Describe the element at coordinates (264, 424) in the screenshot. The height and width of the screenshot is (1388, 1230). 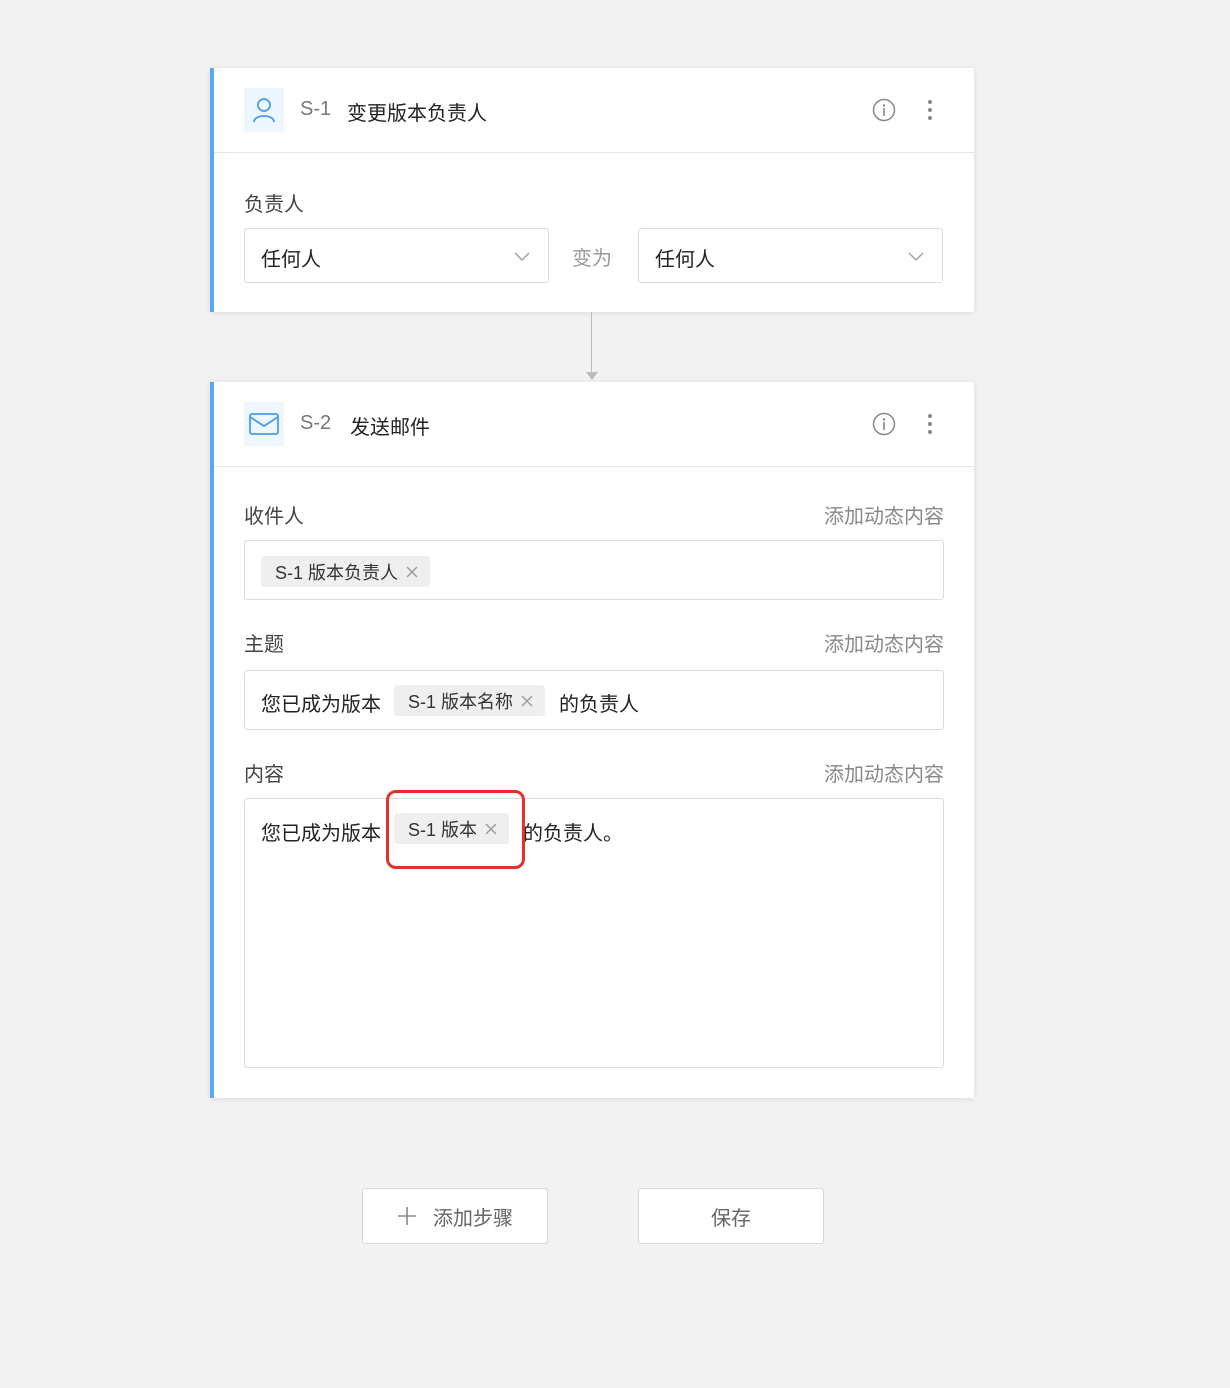
I see `mail-icon` at that location.